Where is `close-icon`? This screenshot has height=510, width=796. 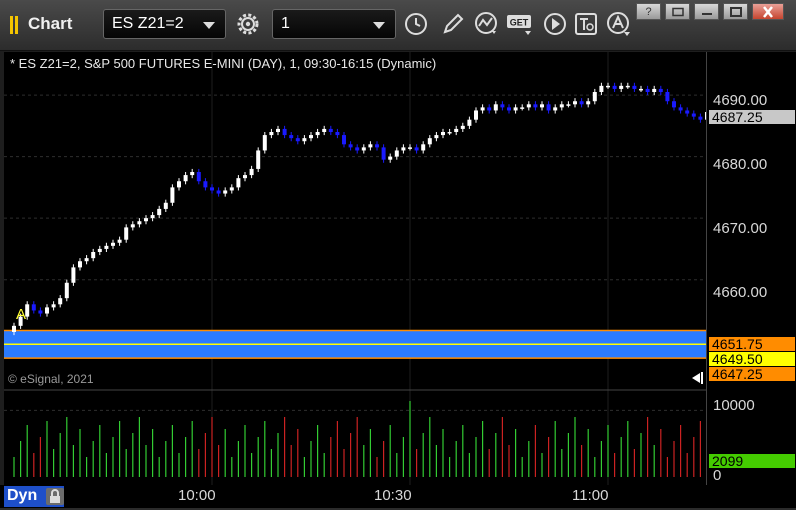
close-icon is located at coordinates (768, 11).